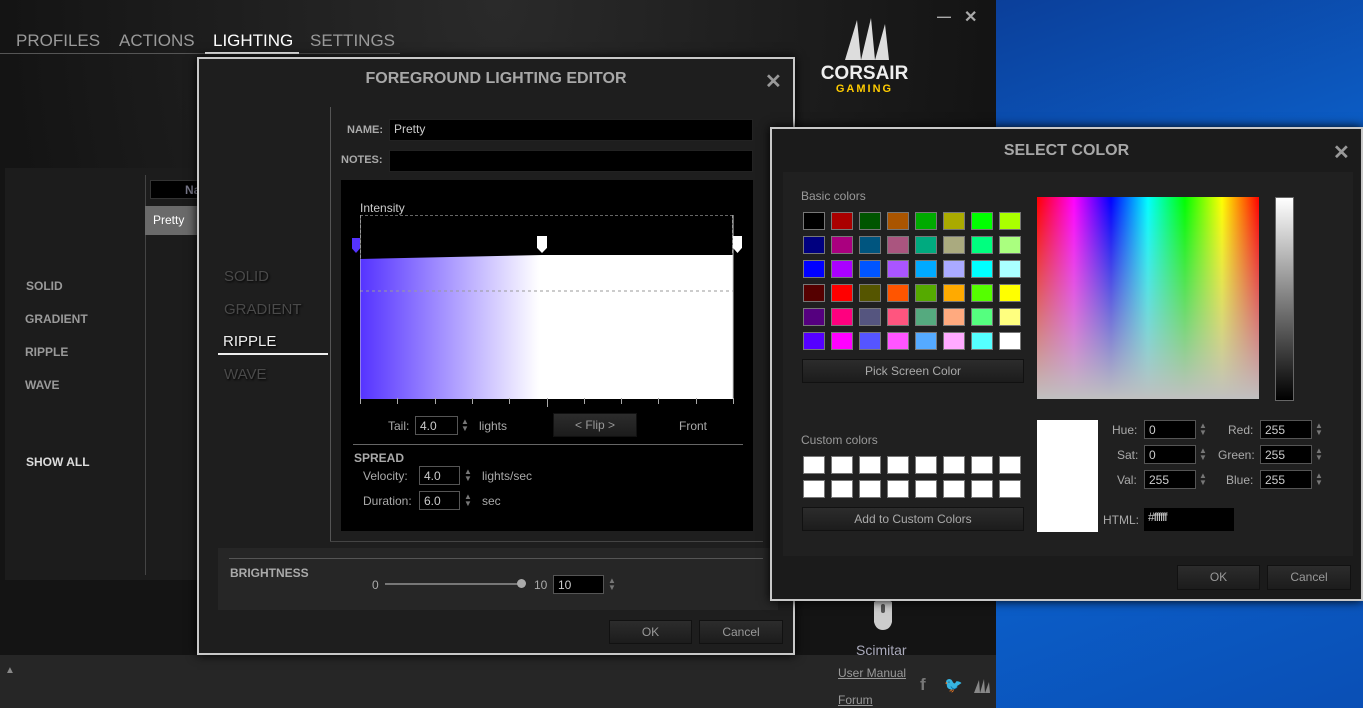 Image resolution: width=1363 pixels, height=708 pixels. I want to click on blue-spinner: ▲ ▼, so click(1319, 479).